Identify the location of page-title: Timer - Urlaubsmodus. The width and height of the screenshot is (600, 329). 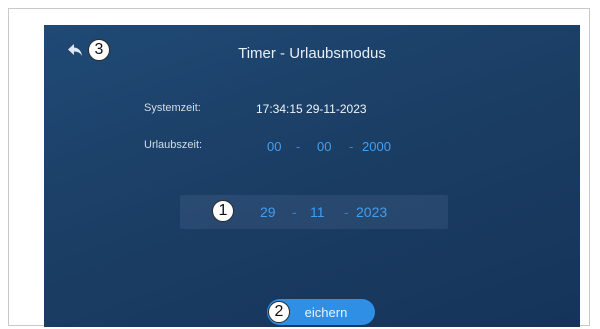
(312, 53).